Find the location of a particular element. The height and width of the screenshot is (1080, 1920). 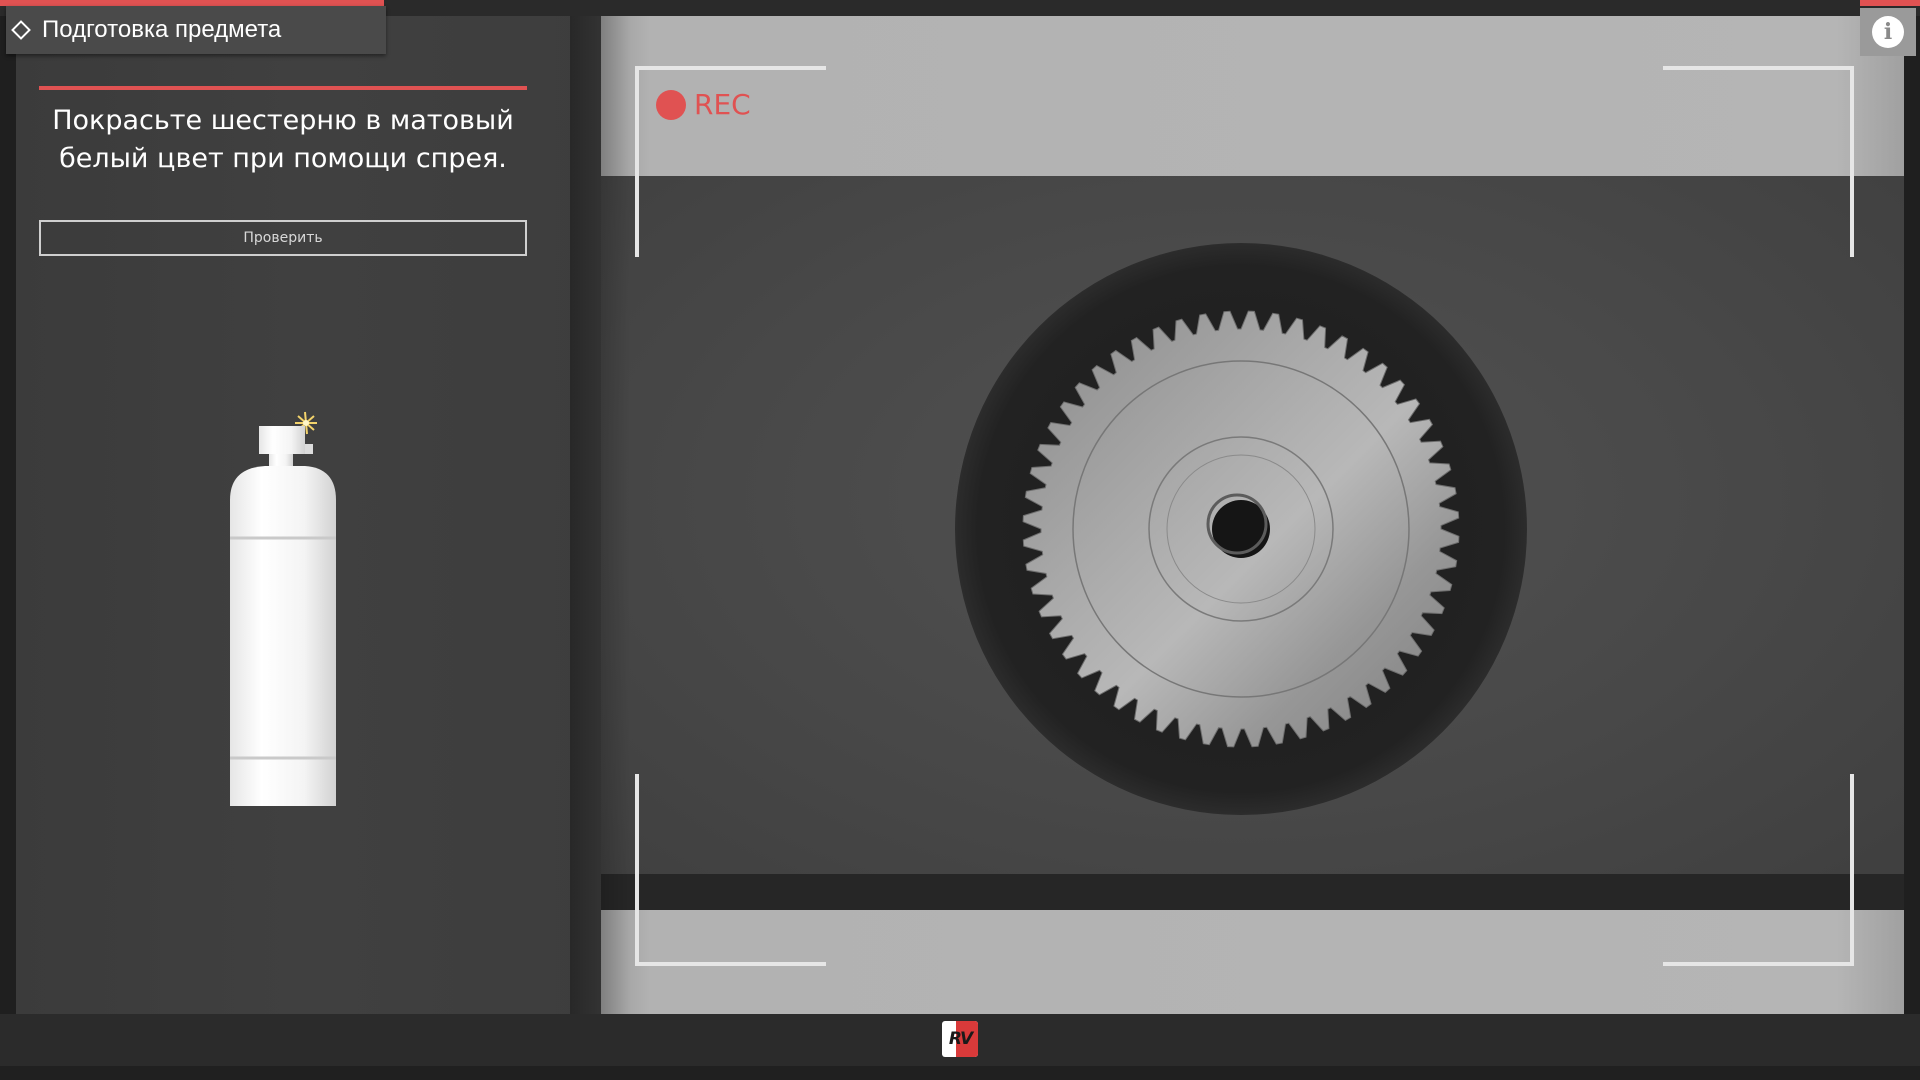

backdrop-band-top is located at coordinates (1237, 96).